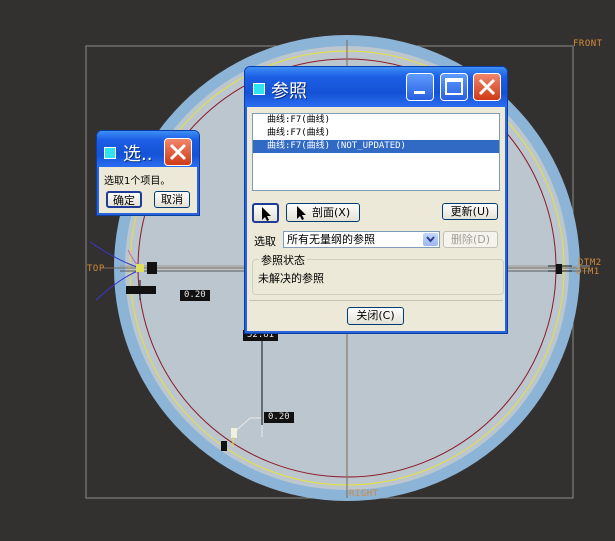 The image size is (615, 541). I want to click on select-message: 选取1个项目。, so click(137, 181).